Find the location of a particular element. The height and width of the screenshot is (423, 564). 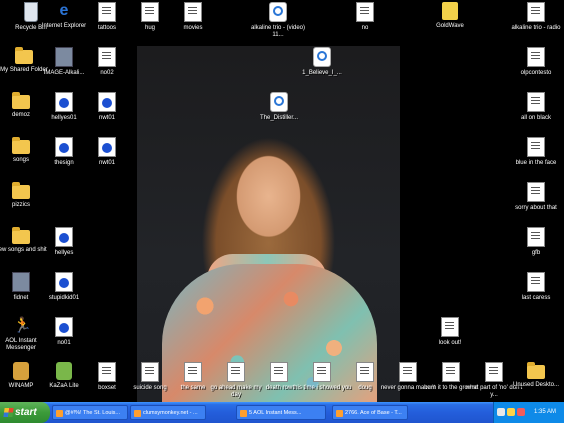

desktop-icon-label: hellyes is located at coordinates (64, 253).